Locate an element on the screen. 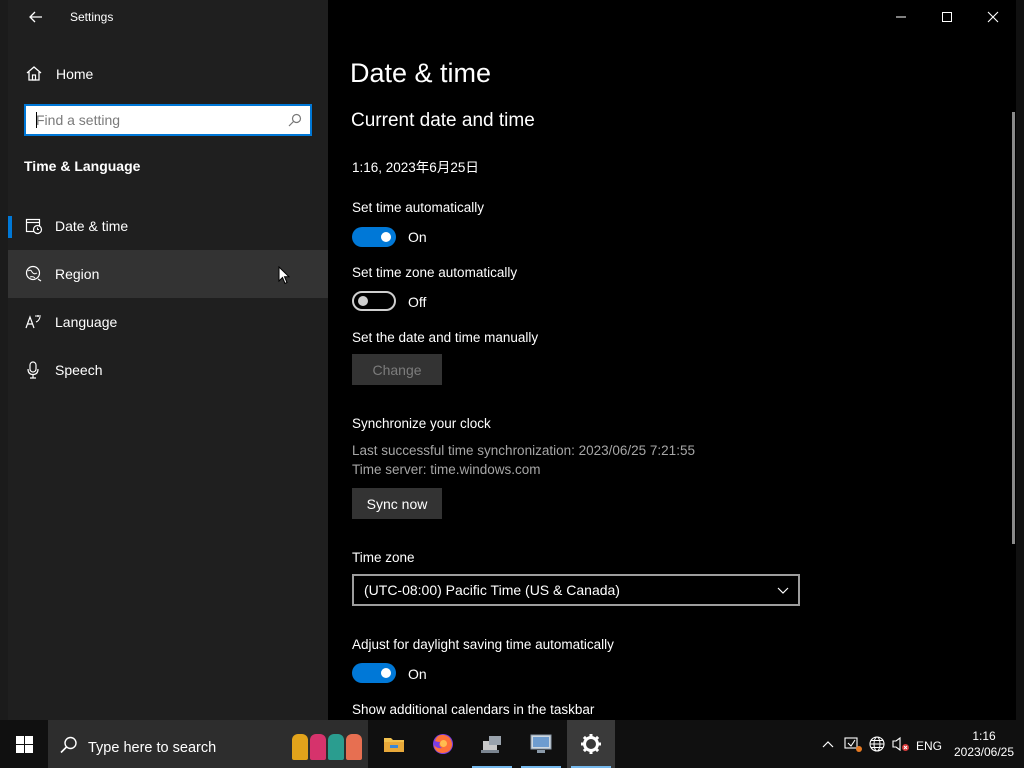 Image resolution: width=1024 pixels, height=768 pixels. window-title: Settings is located at coordinates (92, 17).